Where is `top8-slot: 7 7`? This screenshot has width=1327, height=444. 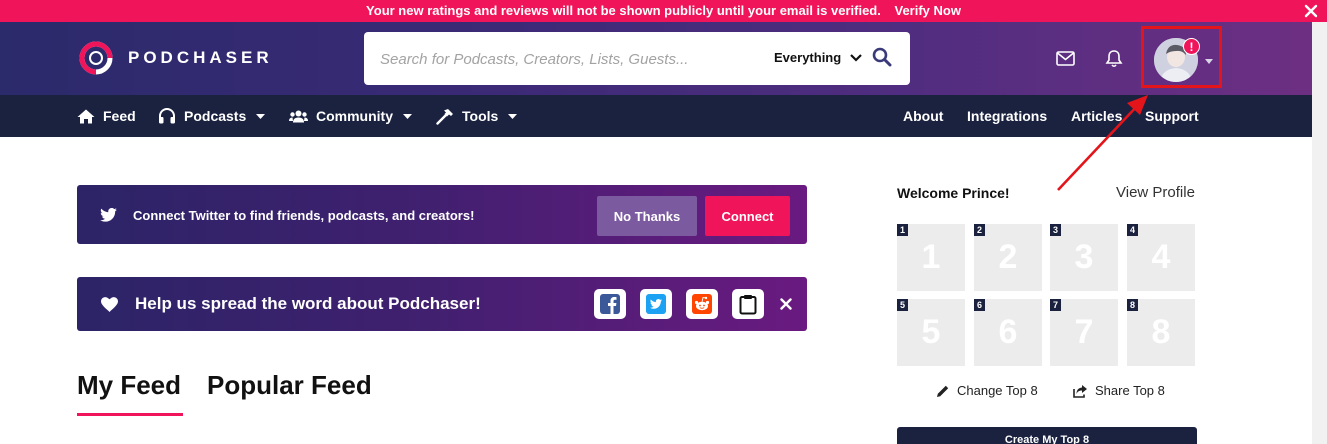
top8-slot: 7 7 is located at coordinates (1084, 332).